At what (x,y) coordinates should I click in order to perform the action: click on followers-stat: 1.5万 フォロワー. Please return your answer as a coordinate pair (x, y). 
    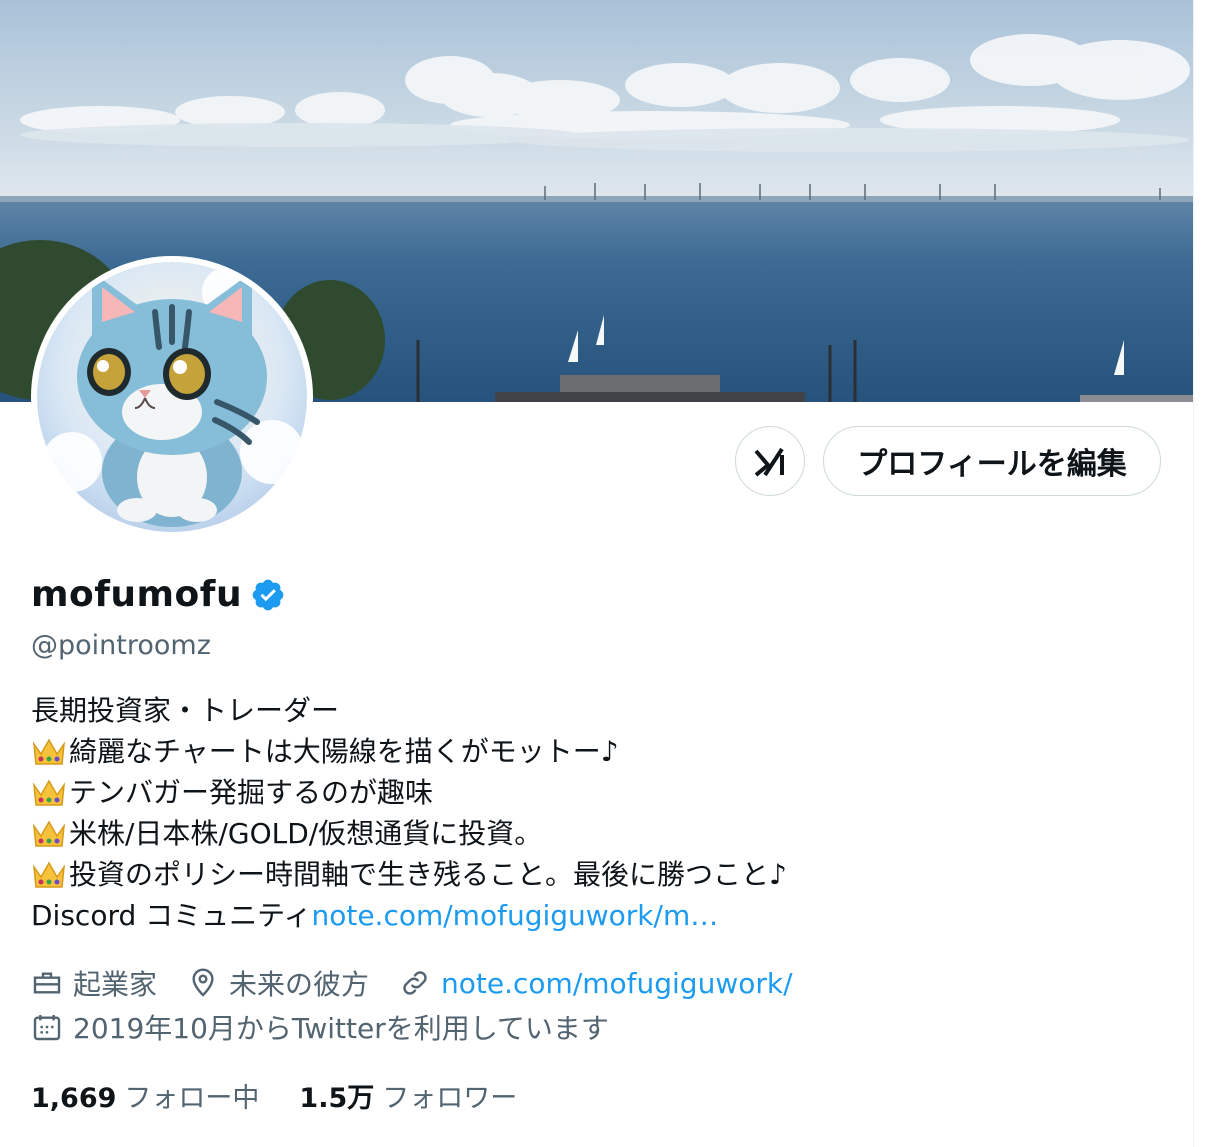
    Looking at the image, I should click on (408, 1095).